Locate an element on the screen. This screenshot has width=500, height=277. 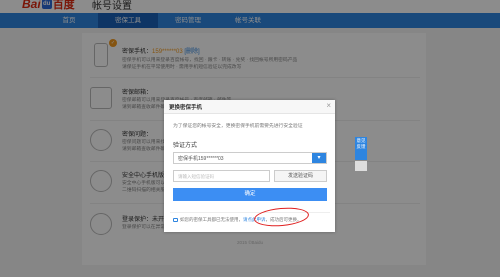
scroll-top-button is located at coordinates (361, 166).